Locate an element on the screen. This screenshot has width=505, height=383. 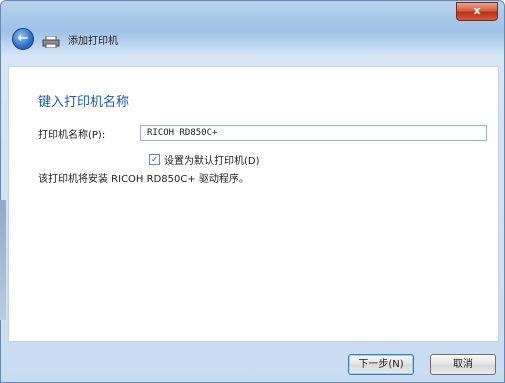
window-edge-decoration is located at coordinates (3, 260).